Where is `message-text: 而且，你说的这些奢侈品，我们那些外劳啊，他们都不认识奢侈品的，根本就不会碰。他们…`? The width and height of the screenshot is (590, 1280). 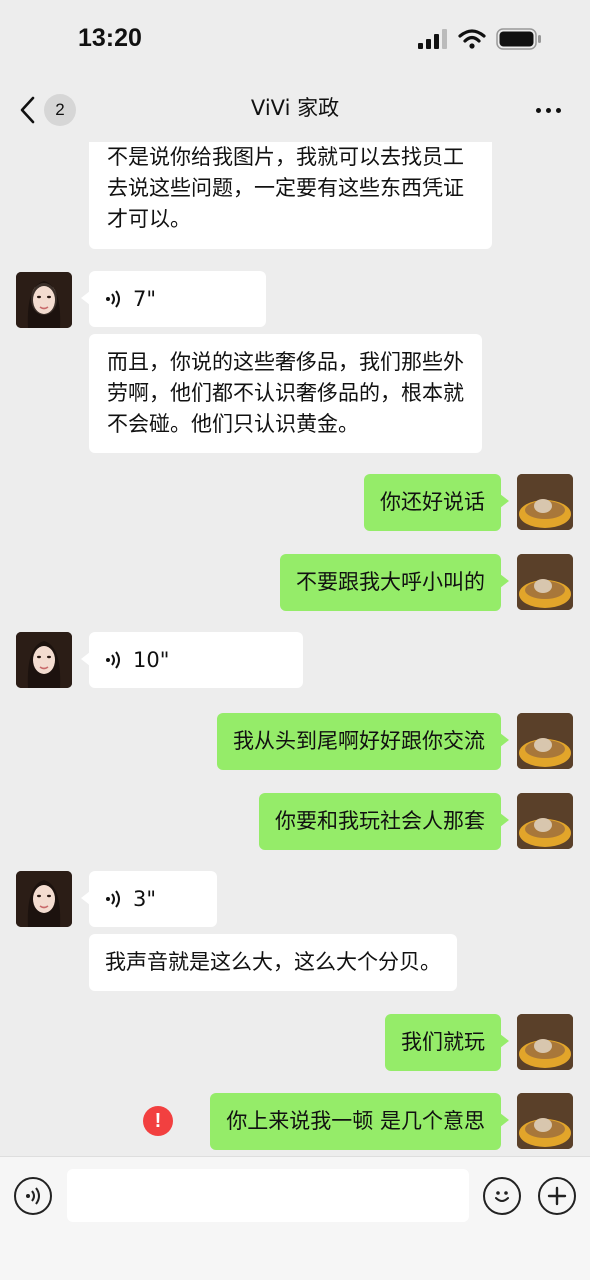
message-text: 而且，你说的这些奢侈品，我们那些外劳啊，他们都不认识奢侈品的，根本就不会碰。他们… is located at coordinates (285, 393).